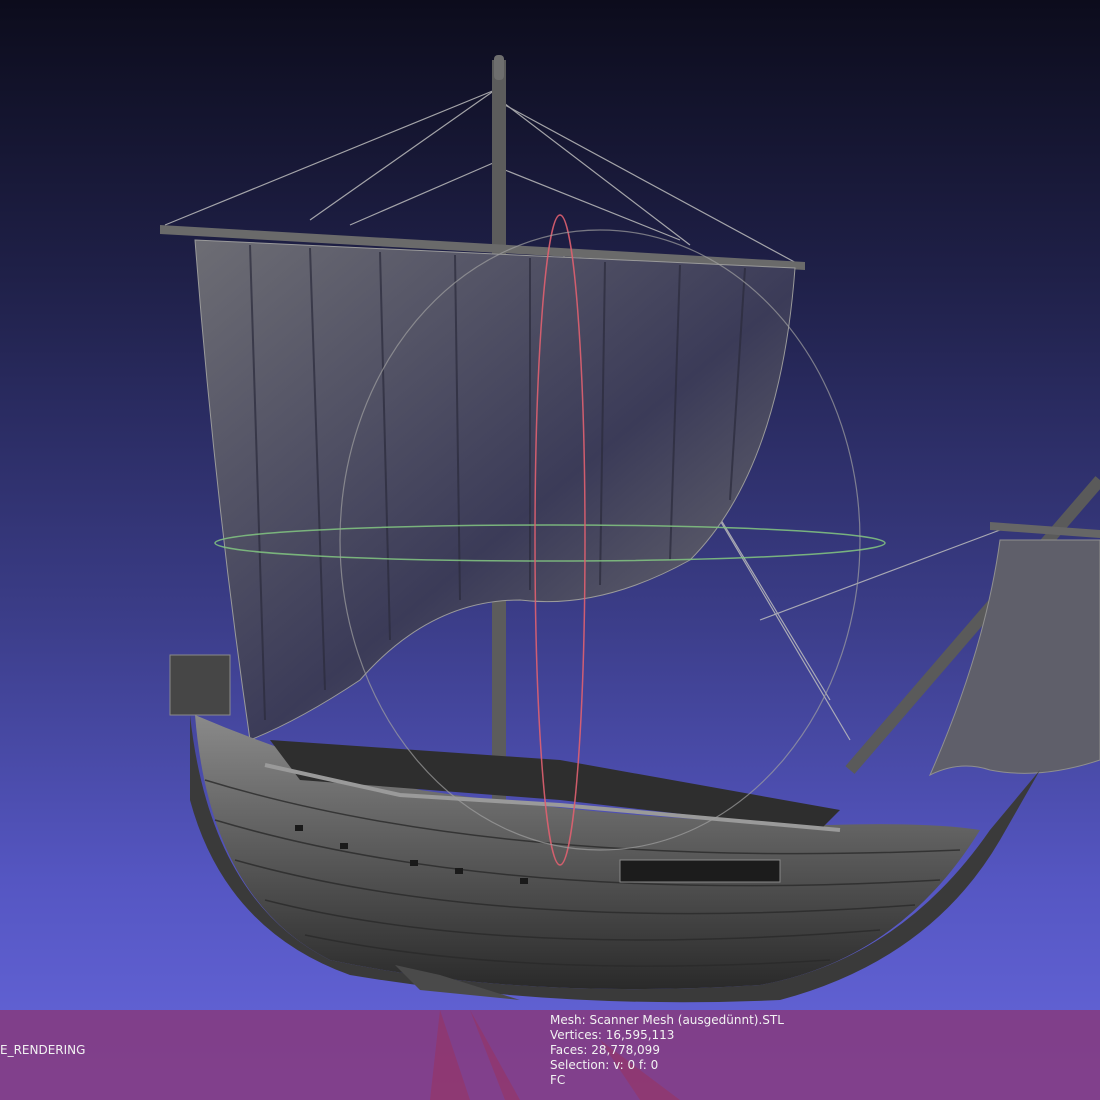 This screenshot has width=1100, height=1100. I want to click on render-mode-label: E_RENDERING, so click(43, 1050).